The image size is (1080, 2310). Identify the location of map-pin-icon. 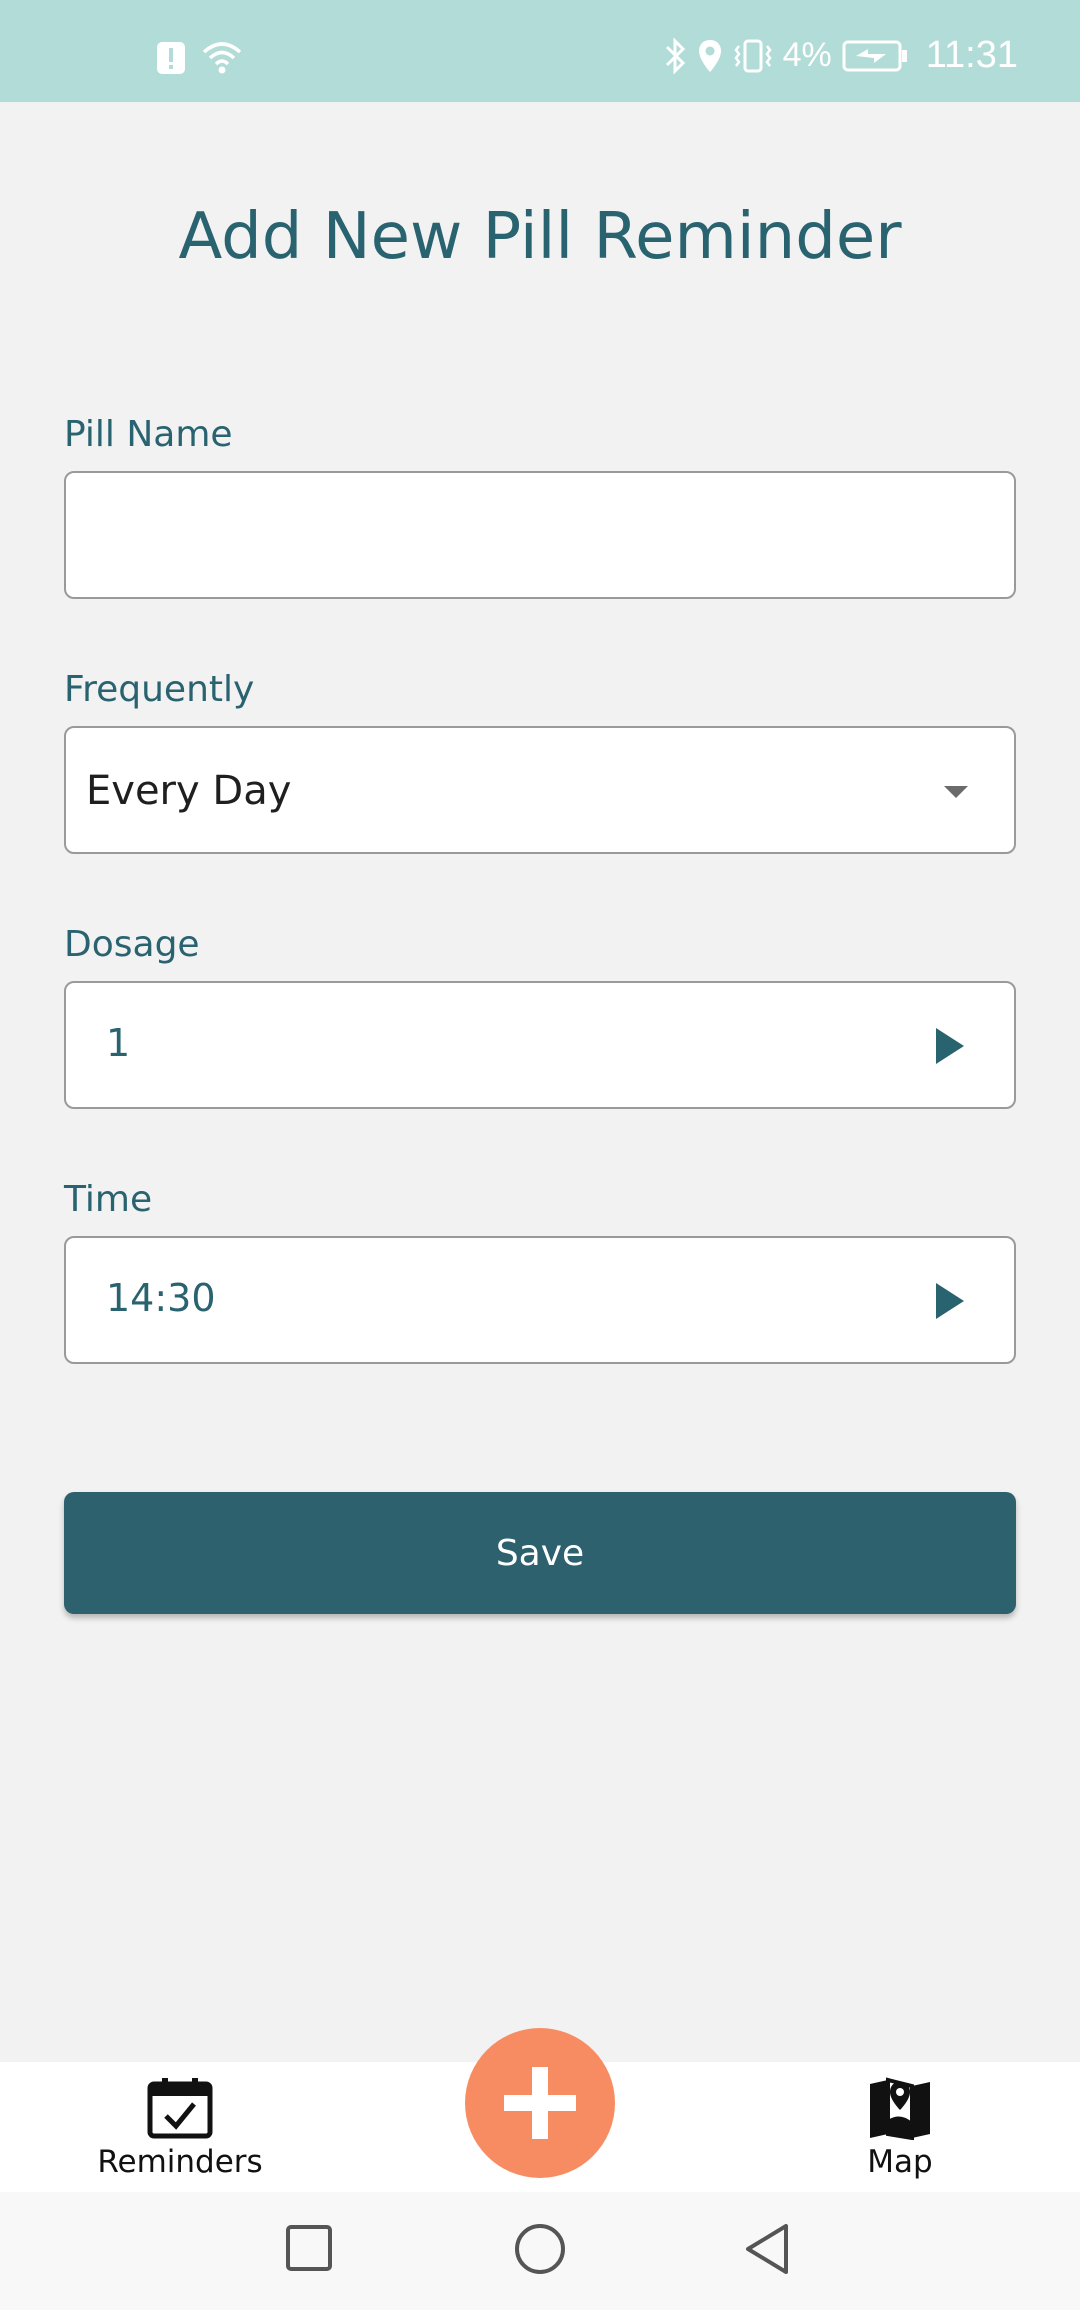
(900, 2108).